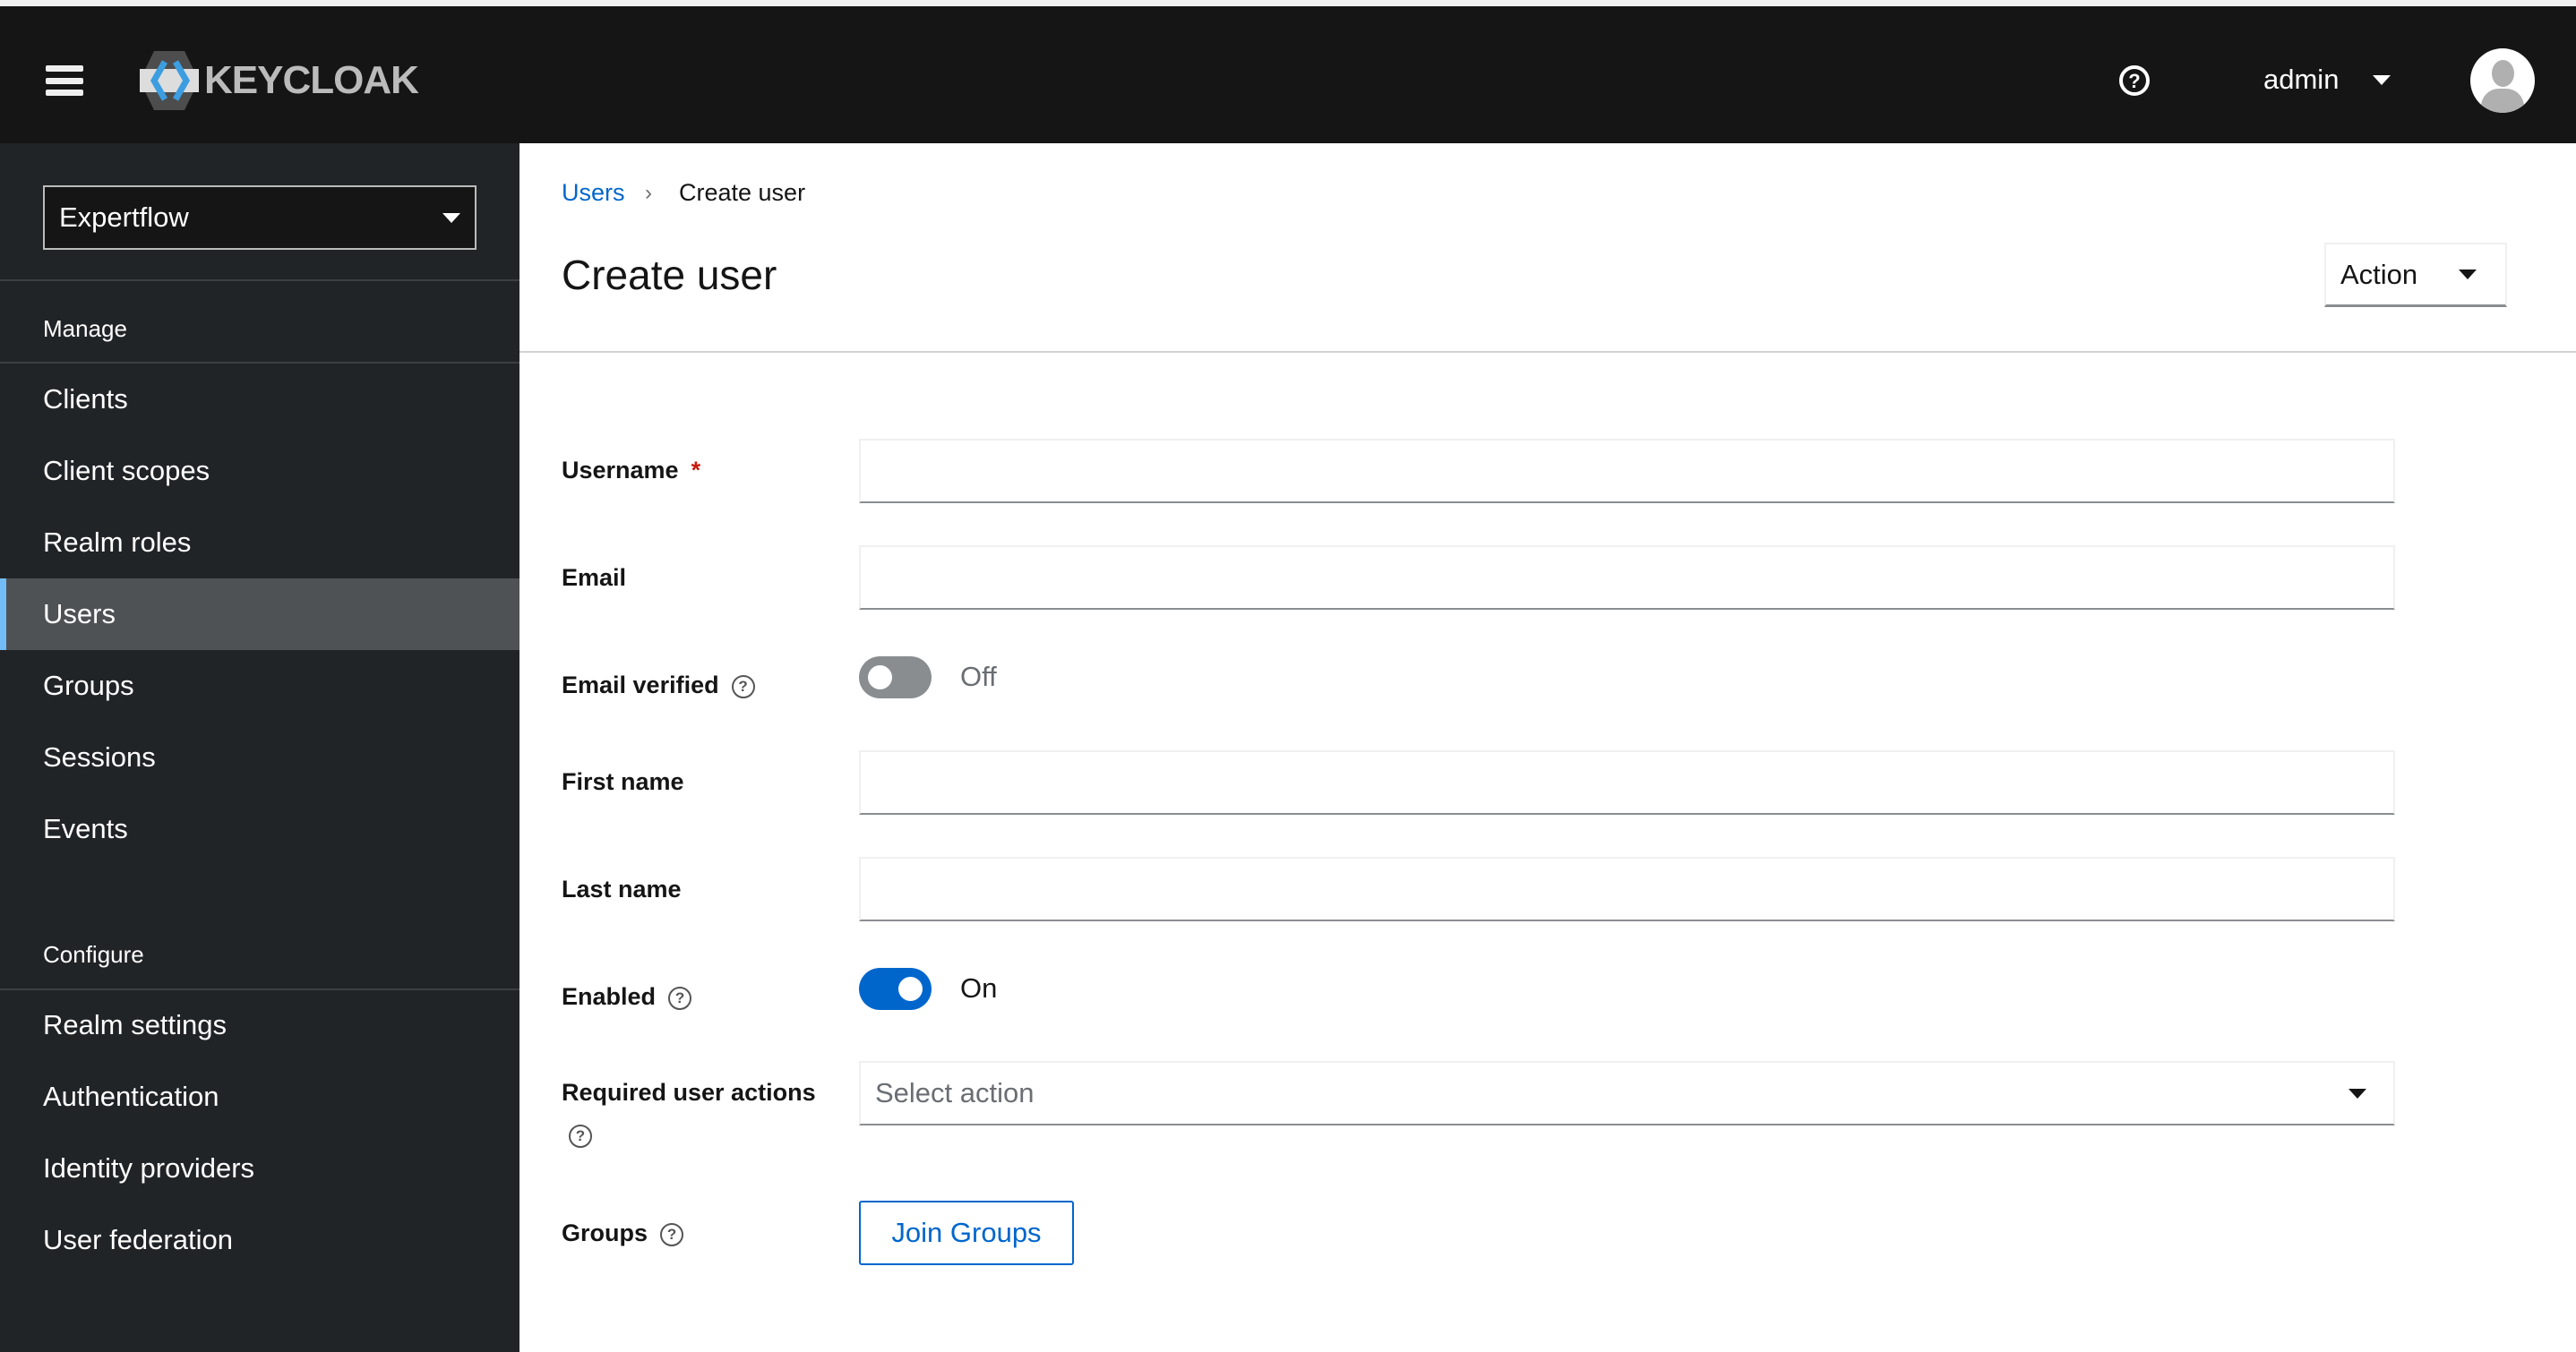 Image resolution: width=2576 pixels, height=1352 pixels. I want to click on top-strip, so click(1288, 3).